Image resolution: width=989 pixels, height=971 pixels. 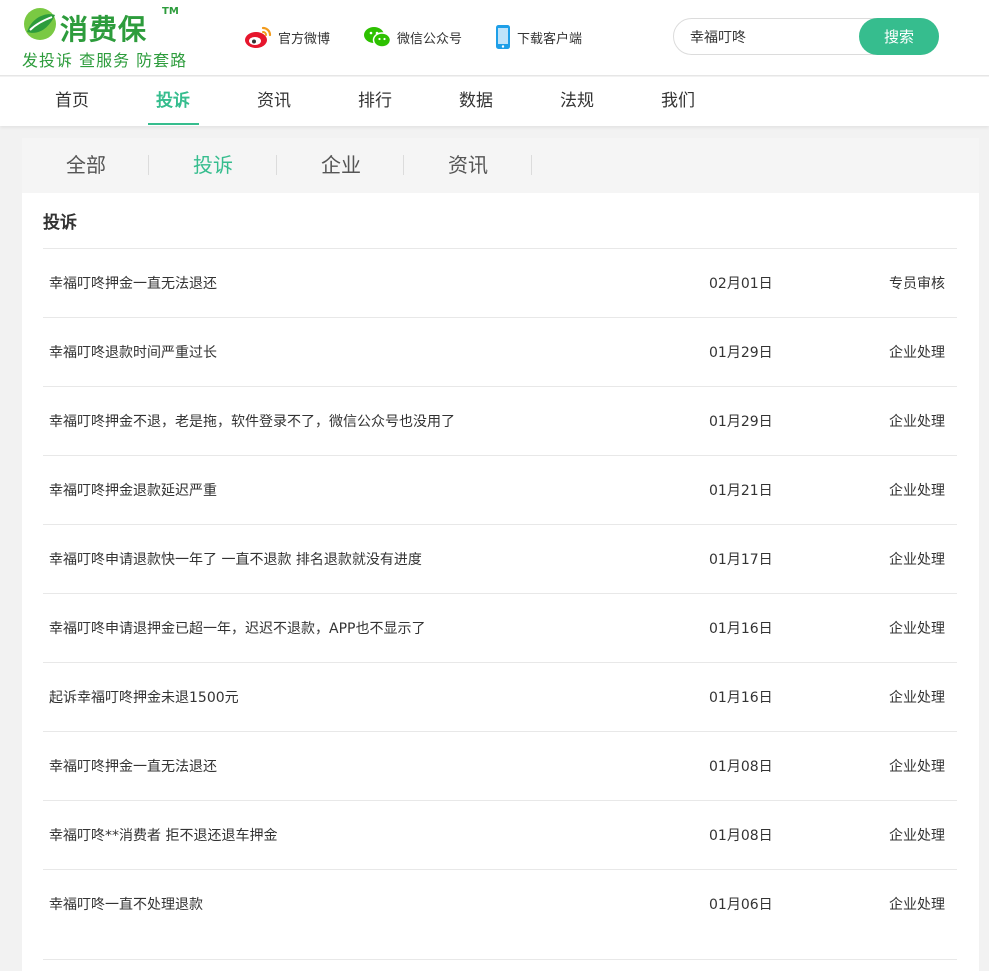 What do you see at coordinates (304, 39) in the screenshot?
I see `weibo-link-label: 官方微博` at bounding box center [304, 39].